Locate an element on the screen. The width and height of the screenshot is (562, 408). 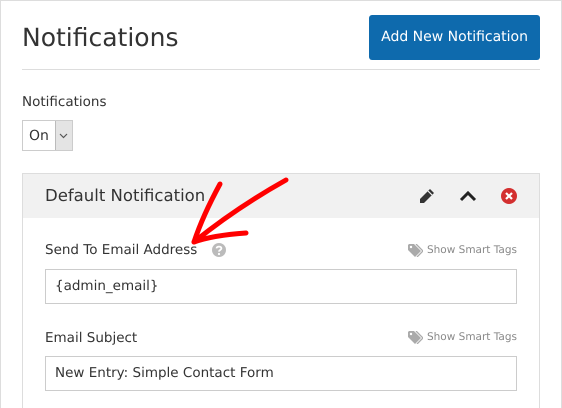
page-title: Notifications is located at coordinates (100, 37).